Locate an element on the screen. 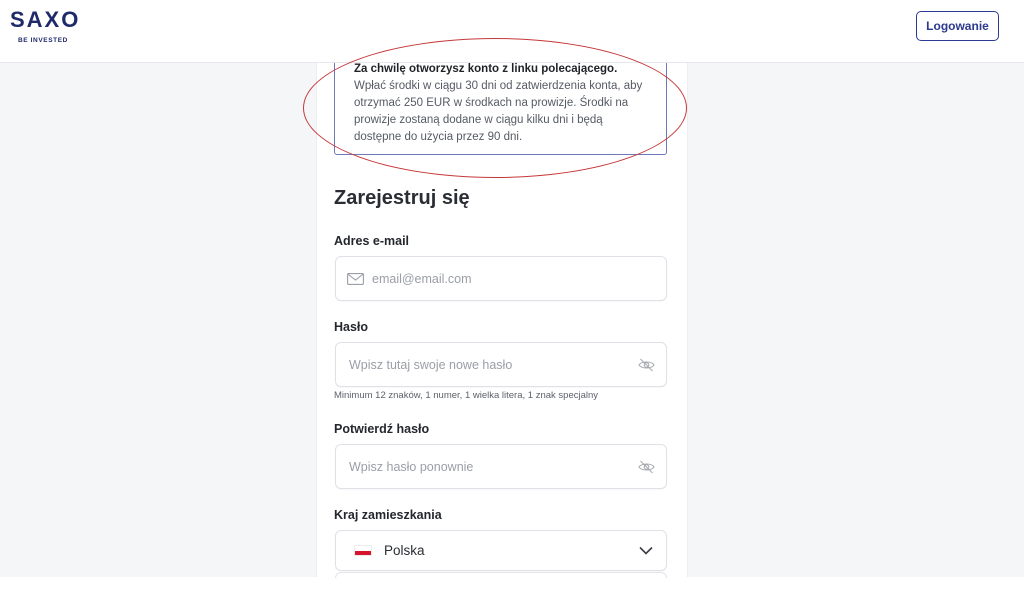  mail-icon is located at coordinates (355, 278).